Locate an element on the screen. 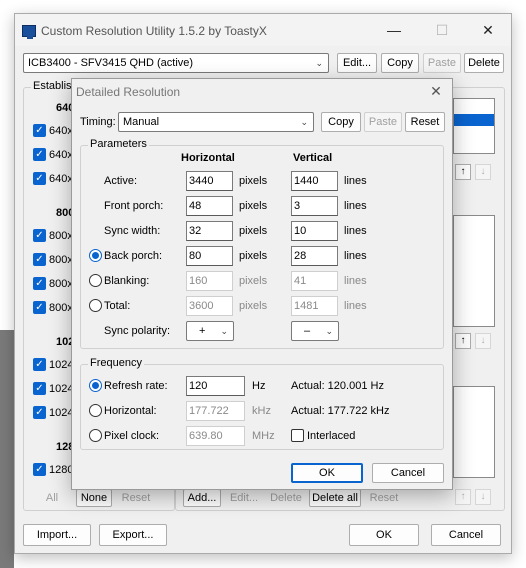  monitor-icon is located at coordinates (29, 32).